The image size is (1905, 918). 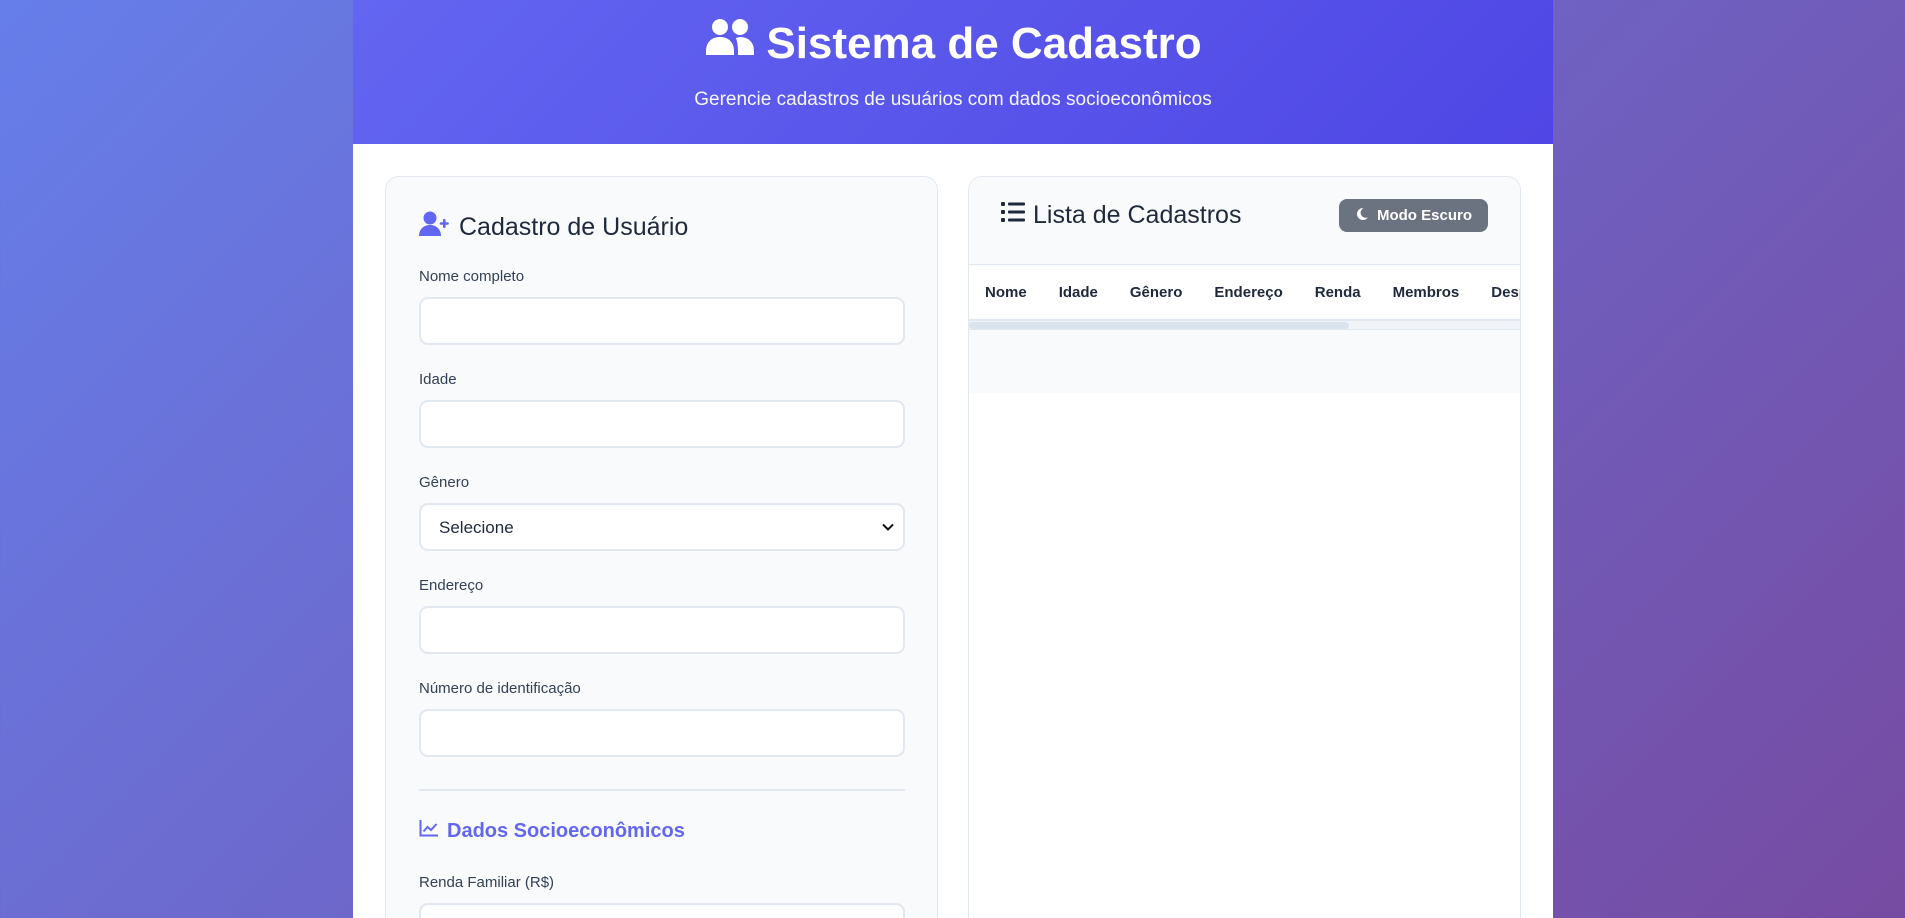 I want to click on name-input, so click(x=662, y=321).